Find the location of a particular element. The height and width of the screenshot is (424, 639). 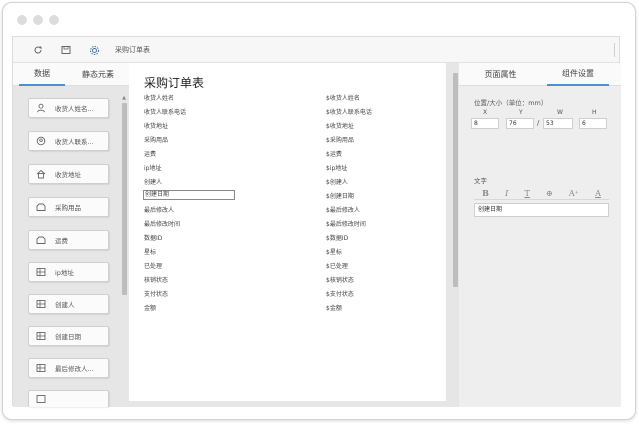

doc-label: 运费 is located at coordinates (150, 153).